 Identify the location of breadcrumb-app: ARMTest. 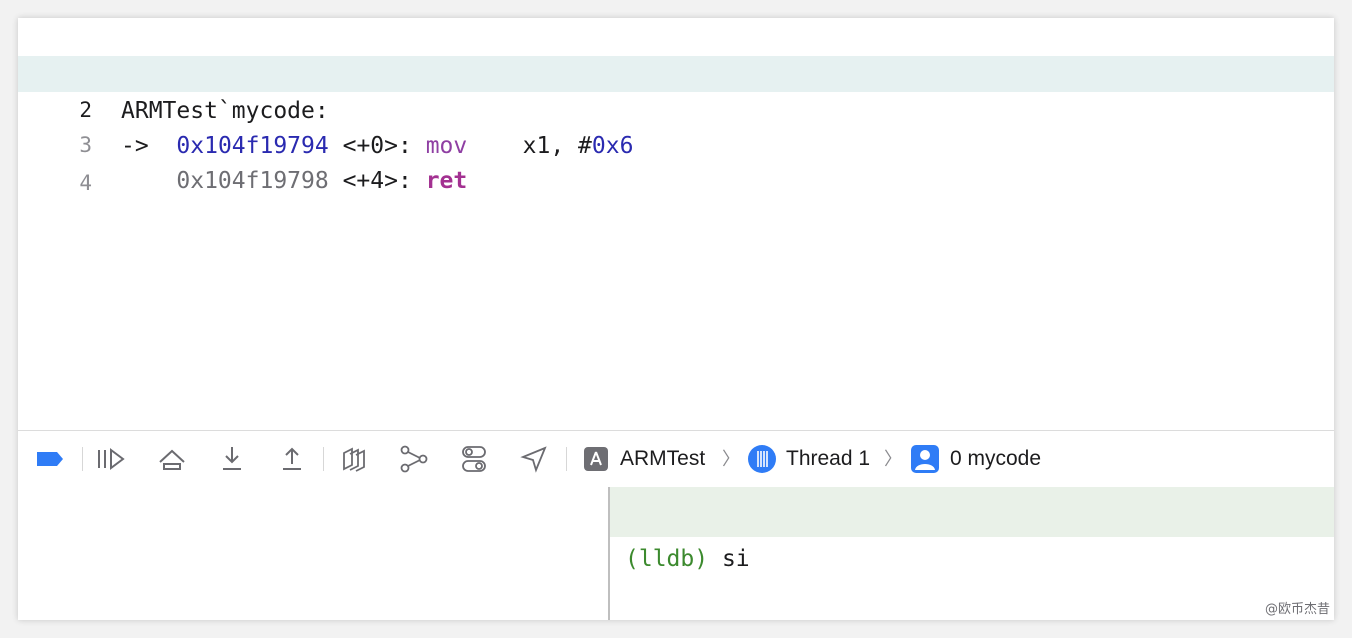
(662, 459).